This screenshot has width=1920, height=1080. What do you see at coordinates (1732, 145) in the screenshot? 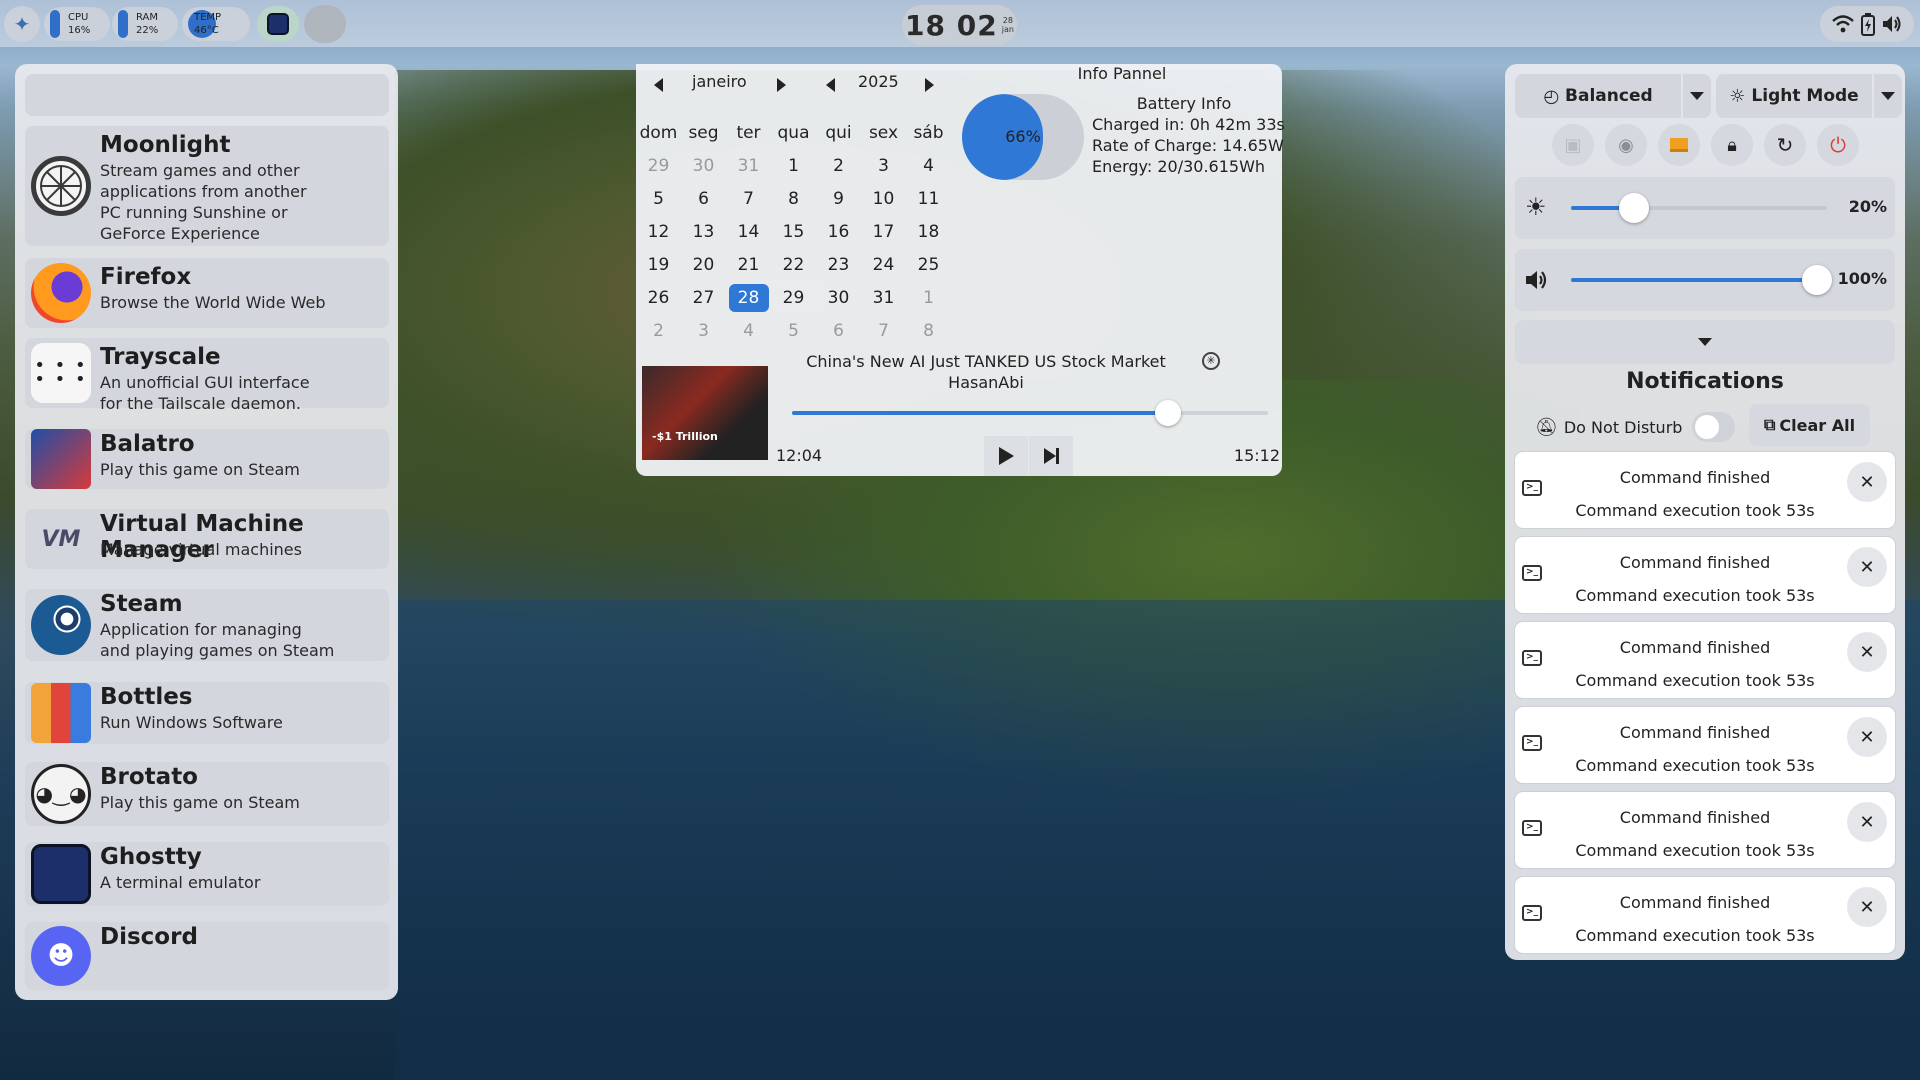
I see `lock-button: 🔒︎` at bounding box center [1732, 145].